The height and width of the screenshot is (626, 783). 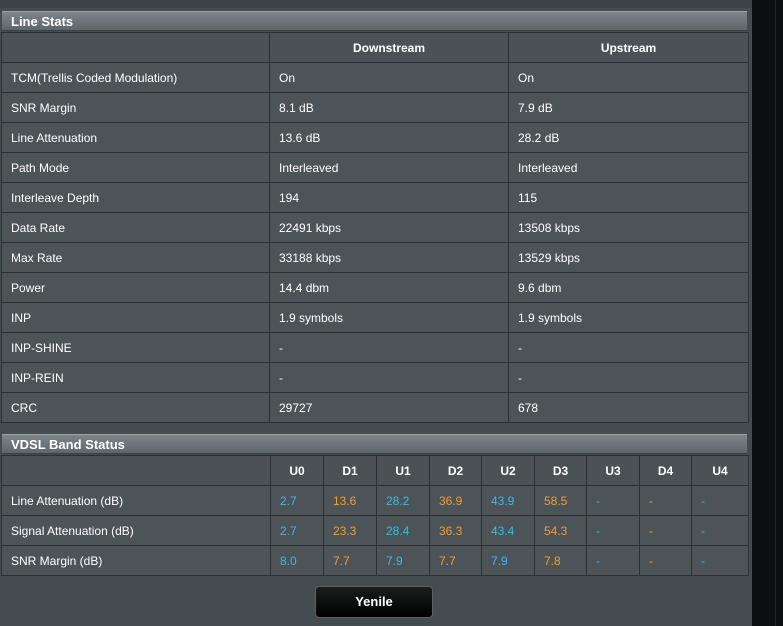 I want to click on row-label: Line Attenuation, so click(x=135, y=137).